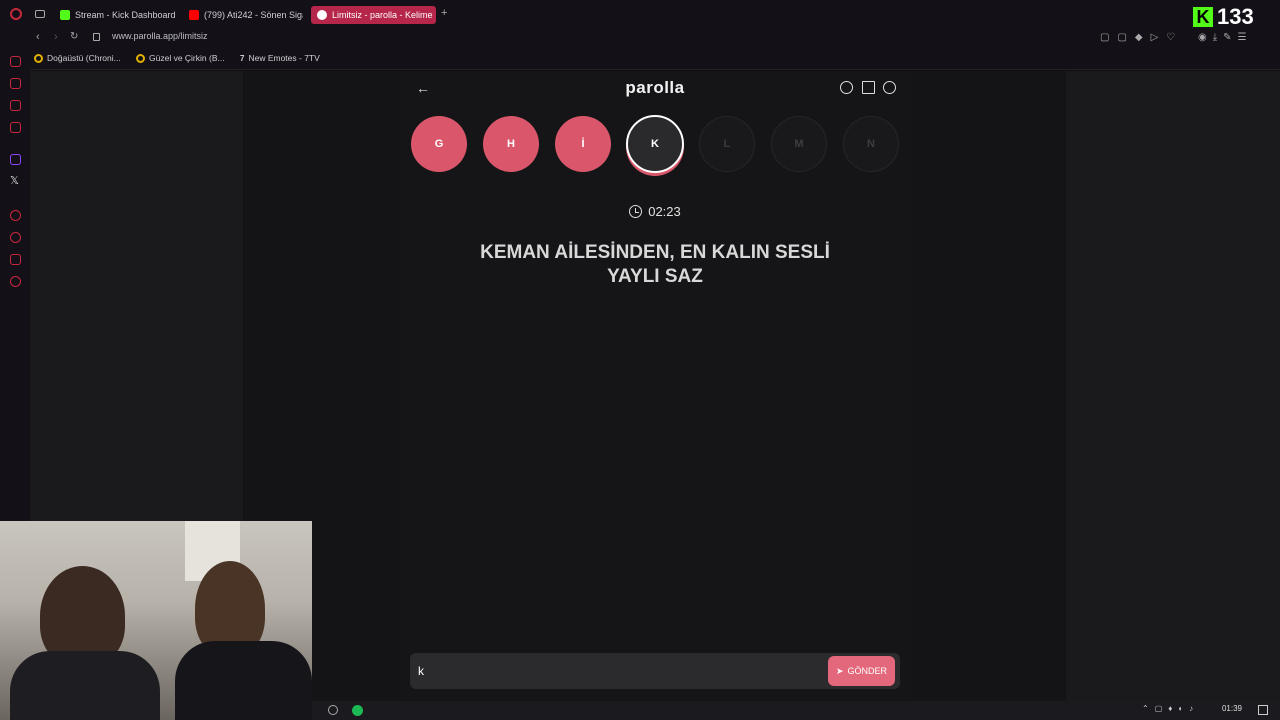  Describe the element at coordinates (15, 61) in the screenshot. I see `sidebar-opera-icon` at that location.